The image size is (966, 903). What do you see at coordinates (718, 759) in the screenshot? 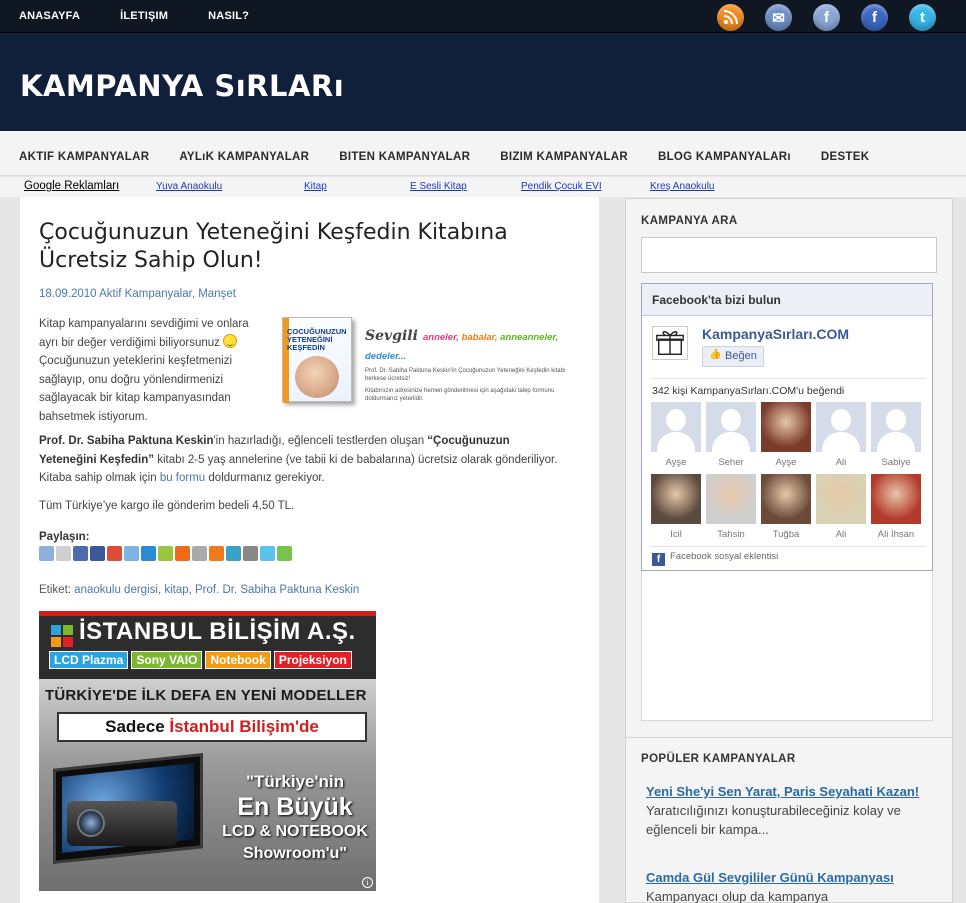
I see `popular-title: POPÜLER KAMPANYALAR` at bounding box center [718, 759].